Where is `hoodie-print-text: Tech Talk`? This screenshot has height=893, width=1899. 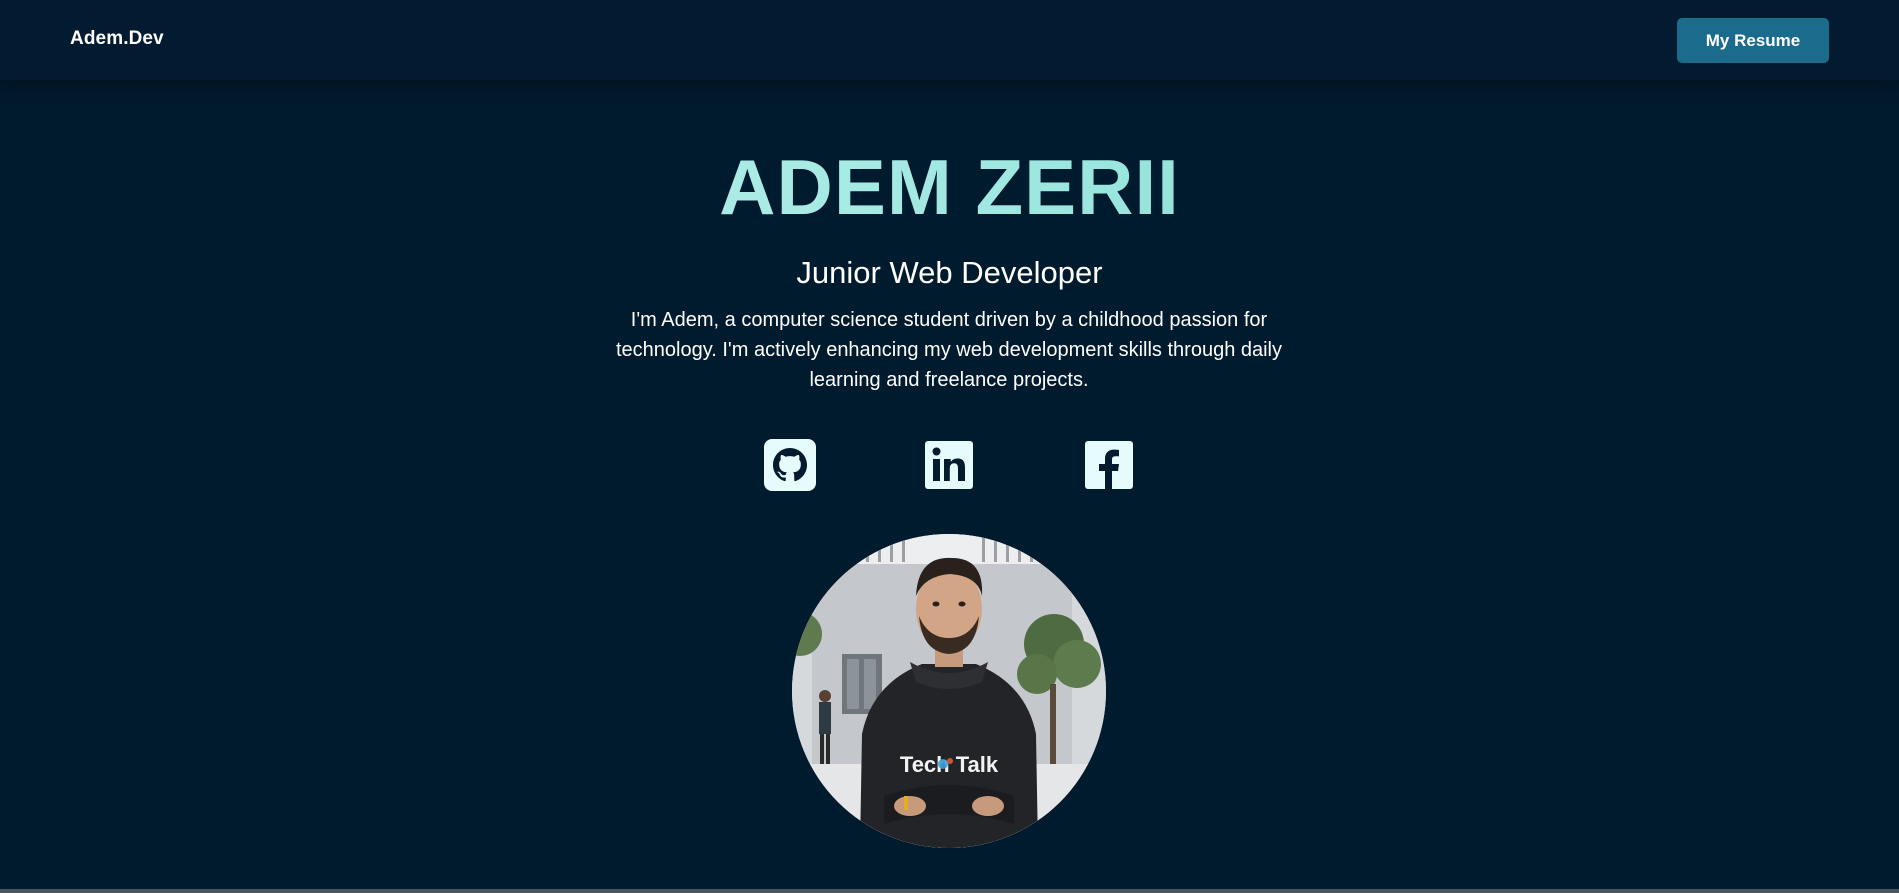
hoodie-print-text: Tech Talk is located at coordinates (949, 764).